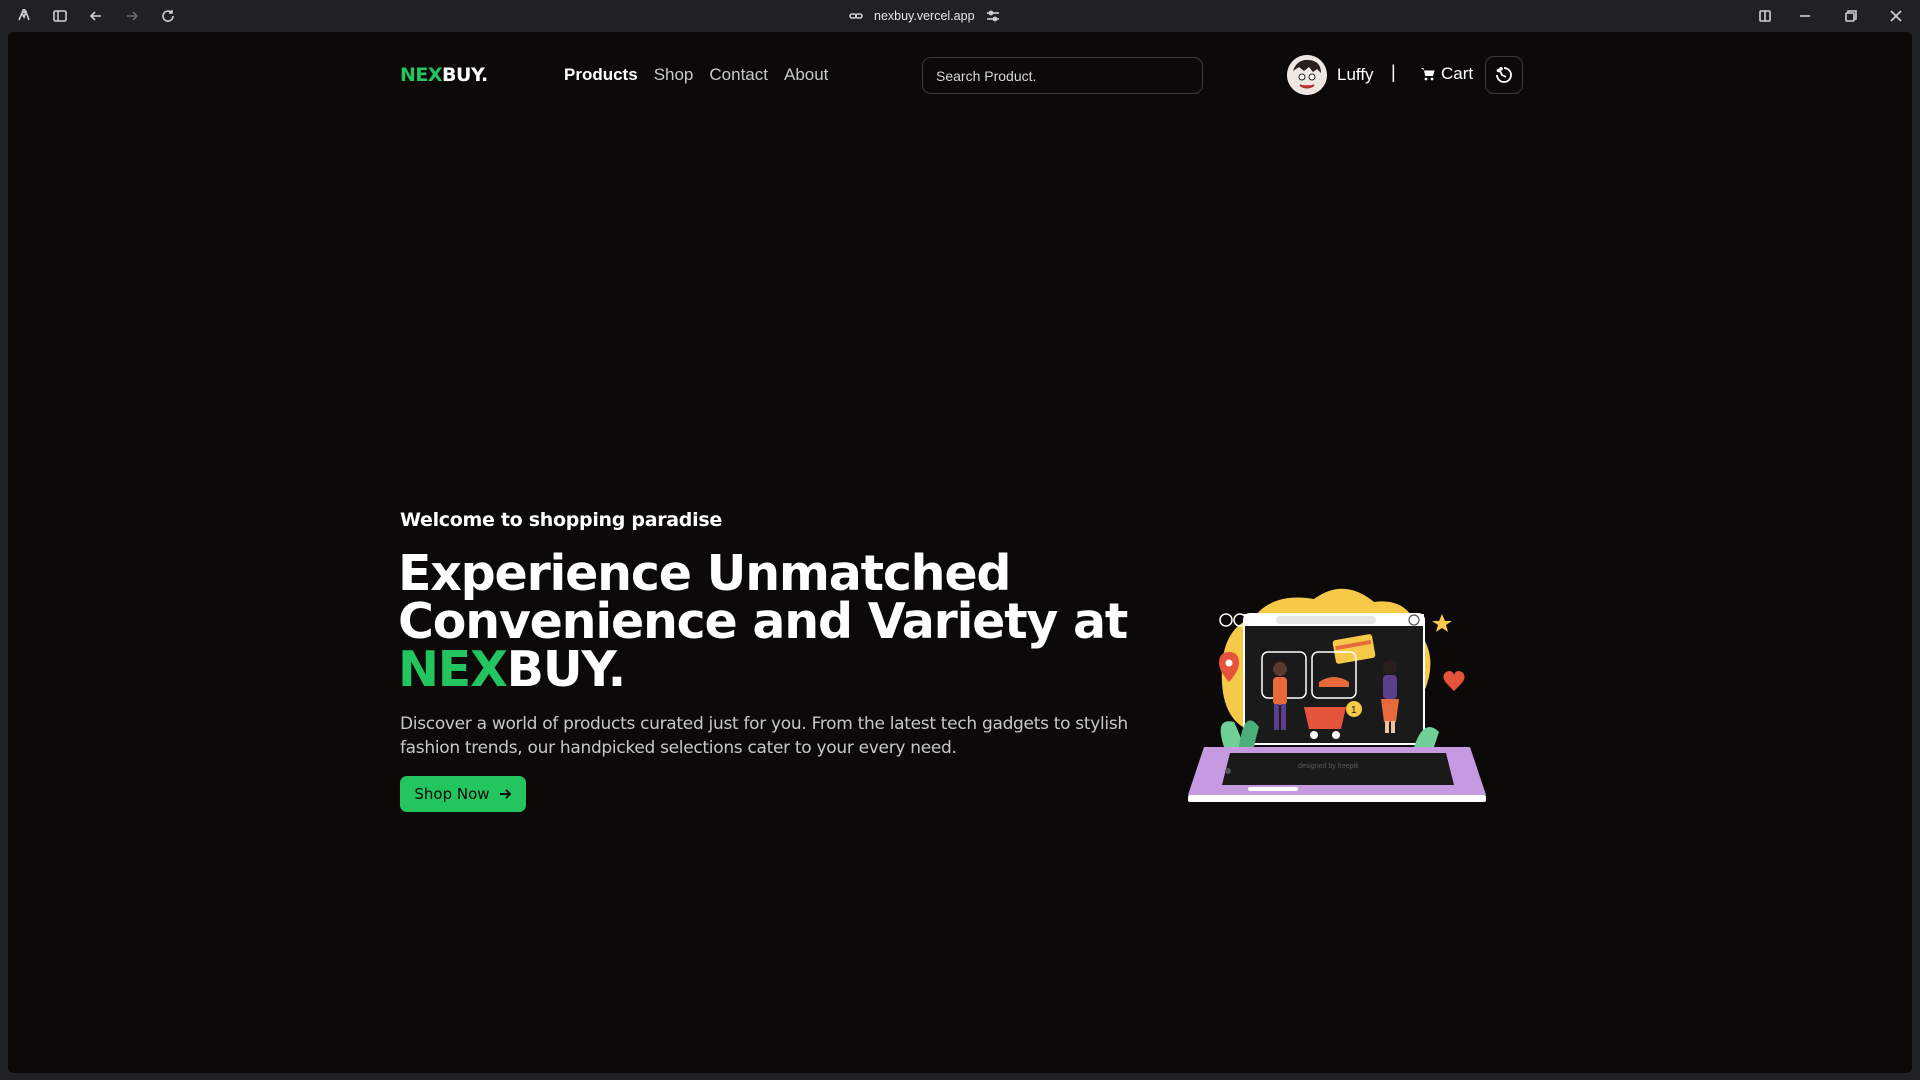 This screenshot has height=1080, width=1920. I want to click on forward-icon, so click(132, 16).